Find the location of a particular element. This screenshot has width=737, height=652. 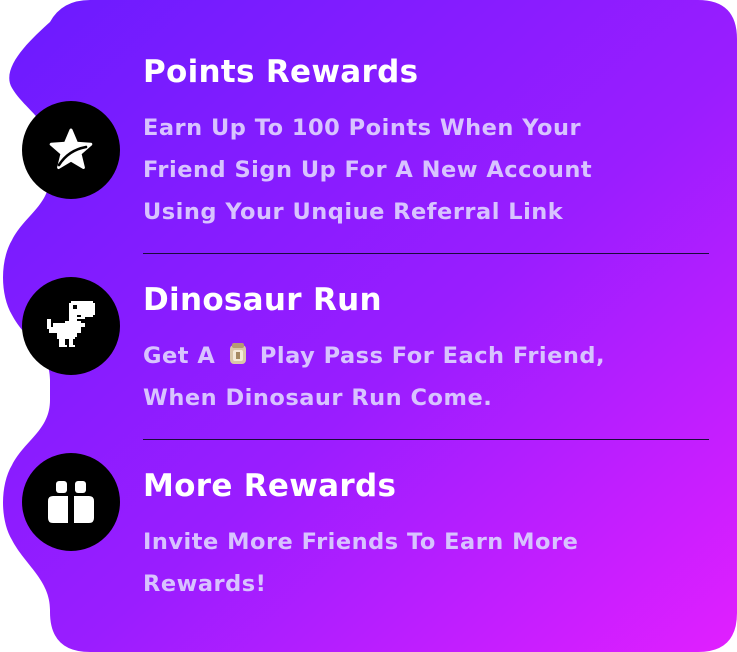

star-icon is located at coordinates (71, 150).